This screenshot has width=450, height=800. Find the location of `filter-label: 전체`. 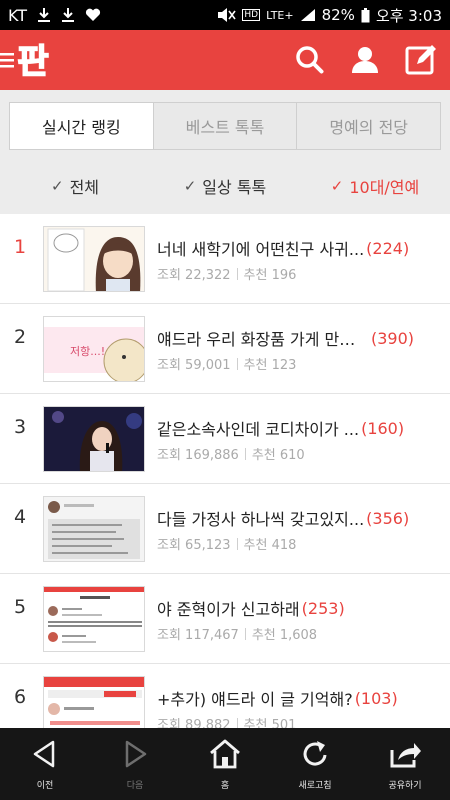

filter-label: 전체 is located at coordinates (84, 187).